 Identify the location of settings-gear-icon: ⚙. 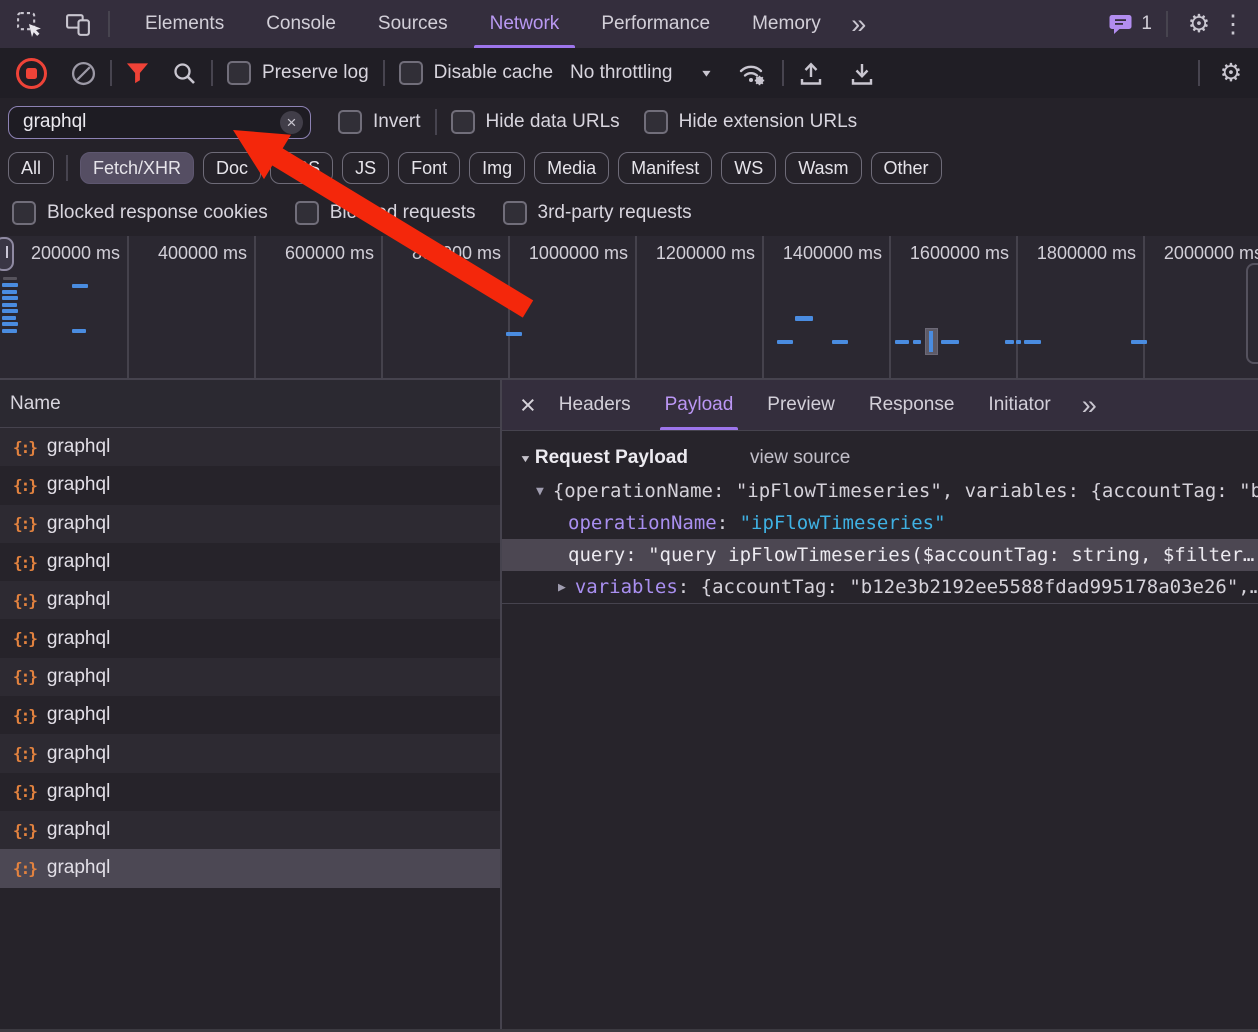
(1199, 24).